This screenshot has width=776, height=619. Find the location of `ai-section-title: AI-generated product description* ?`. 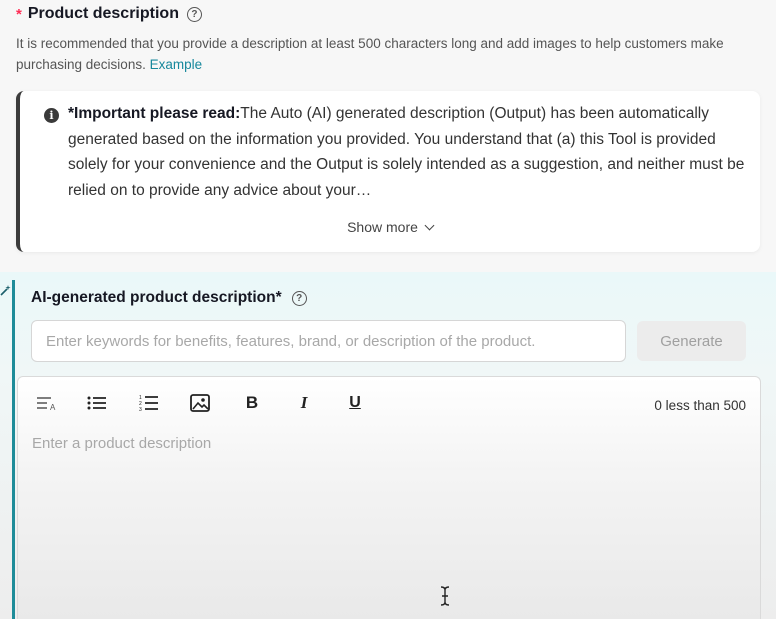

ai-section-title: AI-generated product description* ? is located at coordinates (169, 298).